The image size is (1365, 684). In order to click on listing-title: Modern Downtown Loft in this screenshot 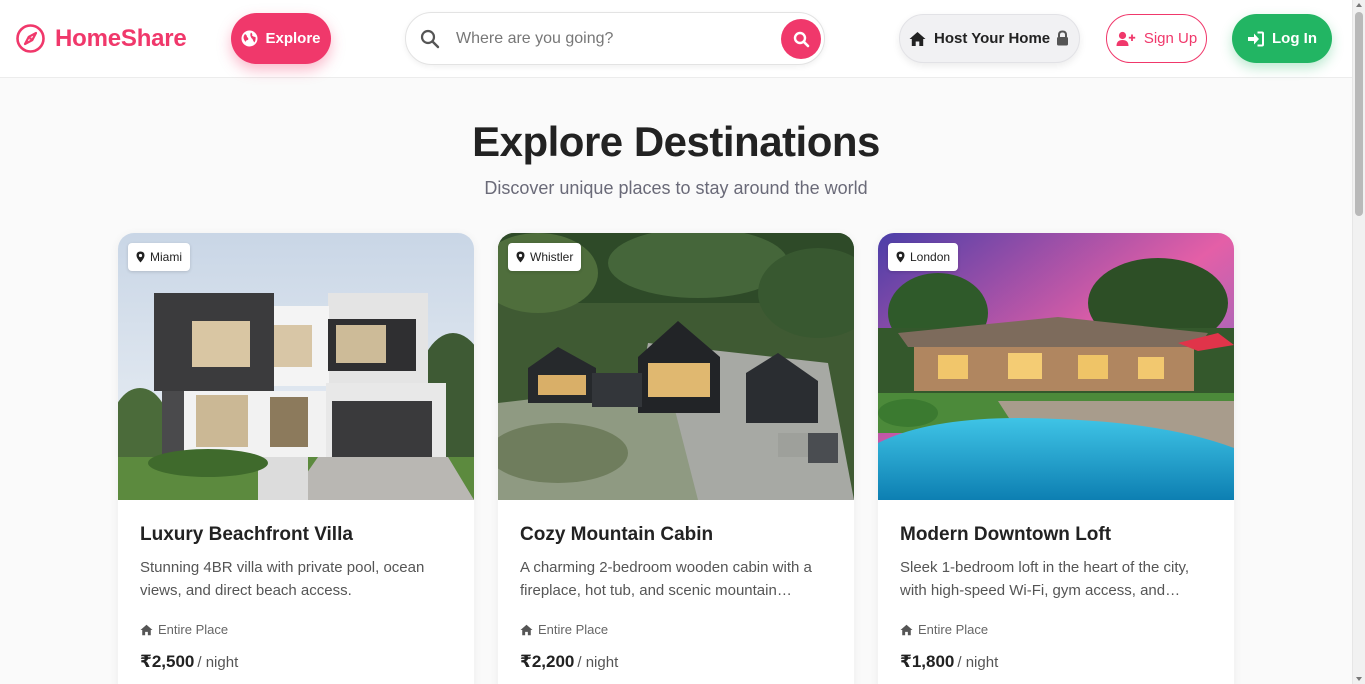, I will do `click(1005, 535)`.